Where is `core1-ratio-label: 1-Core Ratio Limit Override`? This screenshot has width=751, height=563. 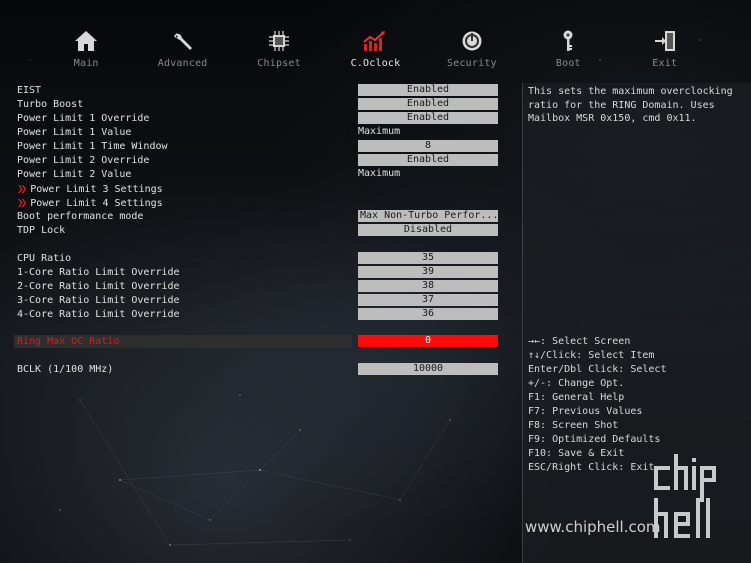
core1-ratio-label: 1-Core Ratio Limit Override is located at coordinates (98, 272).